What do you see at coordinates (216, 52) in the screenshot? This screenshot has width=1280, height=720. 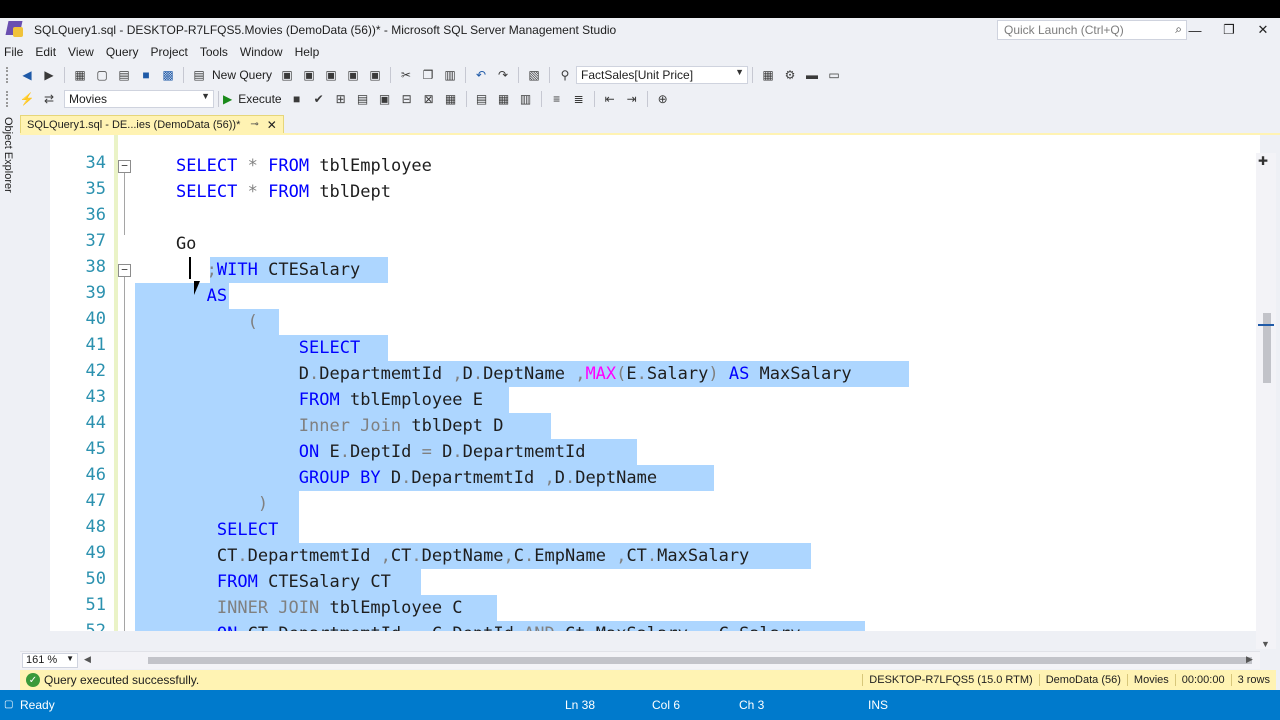 I see `menu-tools: Tools` at bounding box center [216, 52].